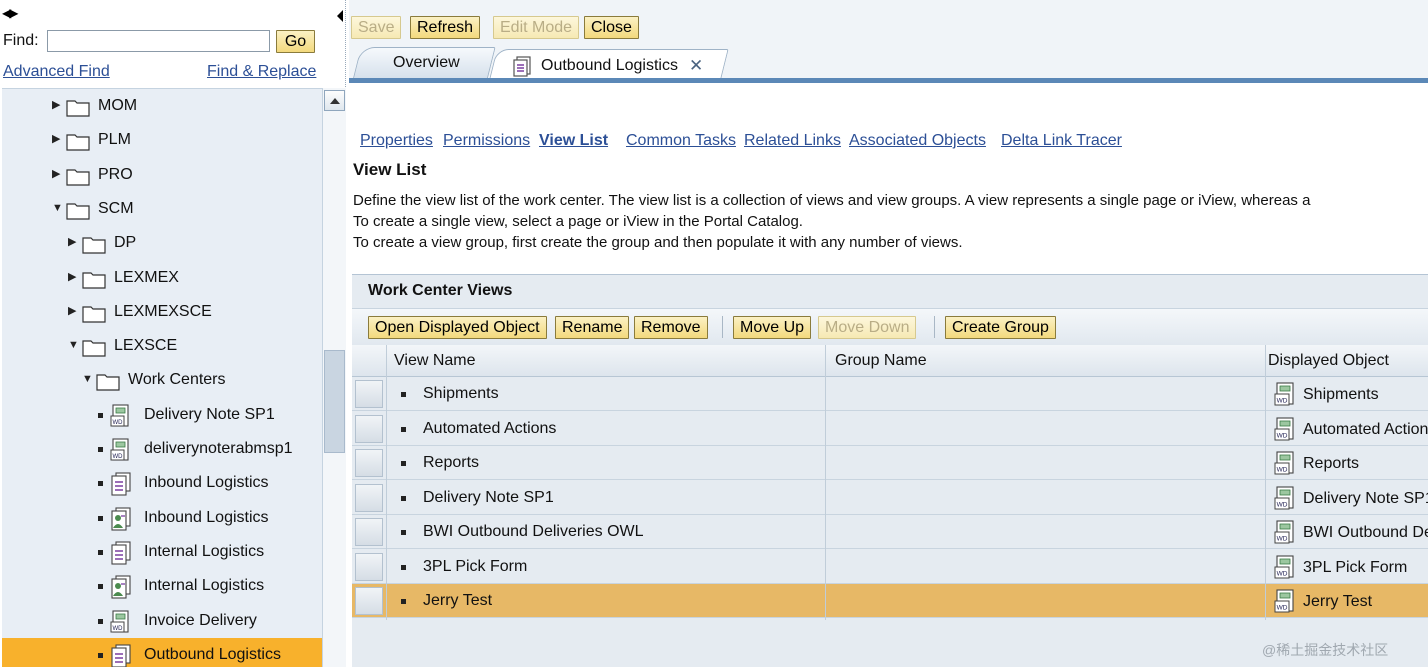 This screenshot has width=1428, height=667. I want to click on view-name-cell: 3PL Pick Form, so click(475, 567).